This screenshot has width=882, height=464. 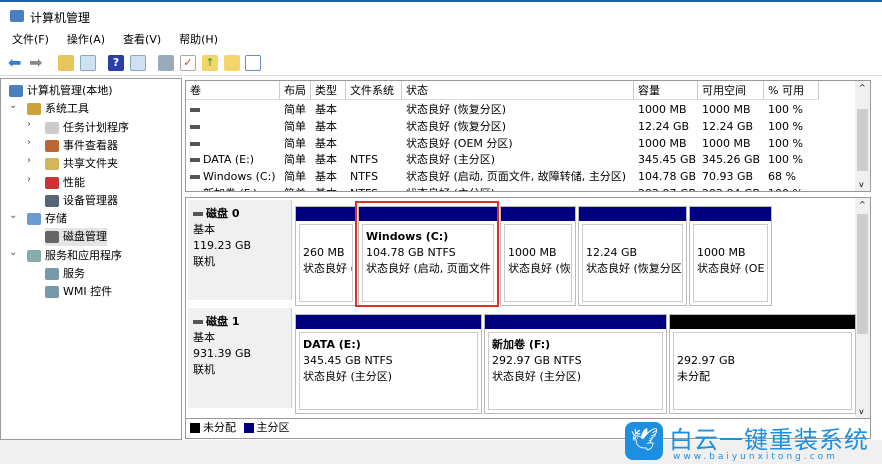 I want to click on wmi-icon, so click(x=52, y=292).